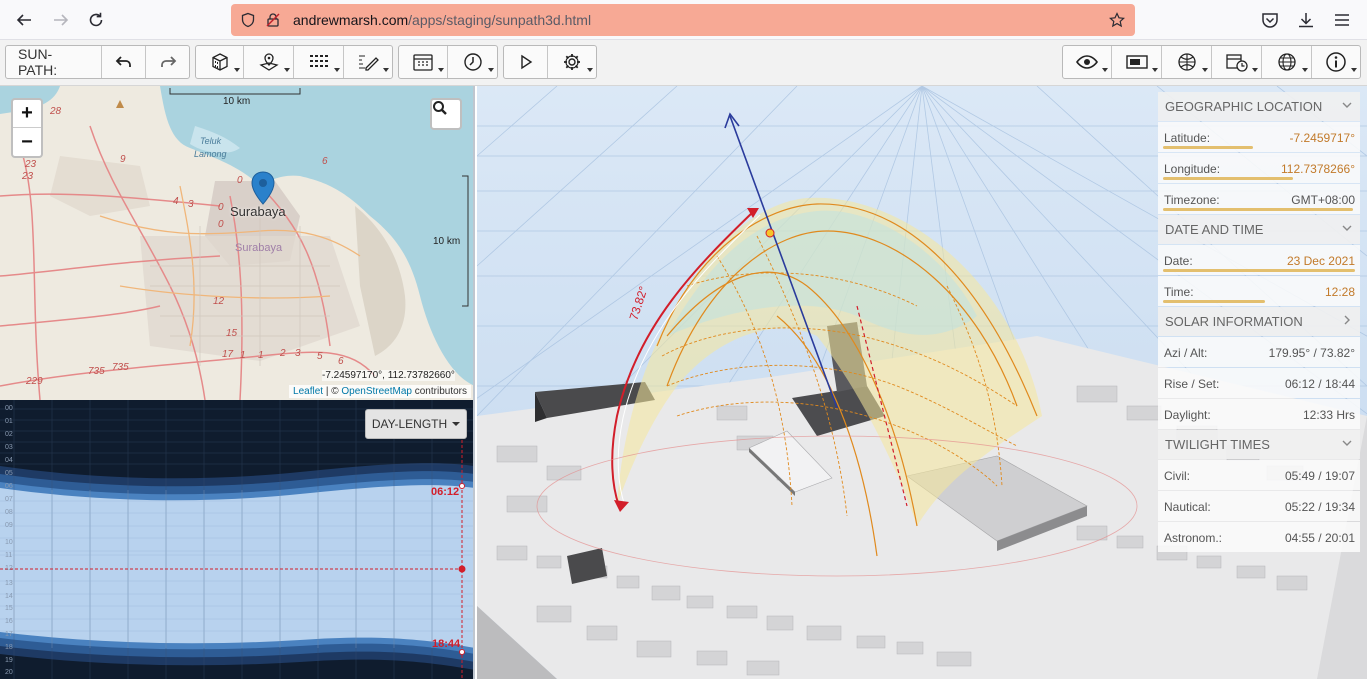 This screenshot has height=679, width=1367. Describe the element at coordinates (1217, 444) in the screenshot. I see `twilight-title: TWILIGHT TIMES` at that location.